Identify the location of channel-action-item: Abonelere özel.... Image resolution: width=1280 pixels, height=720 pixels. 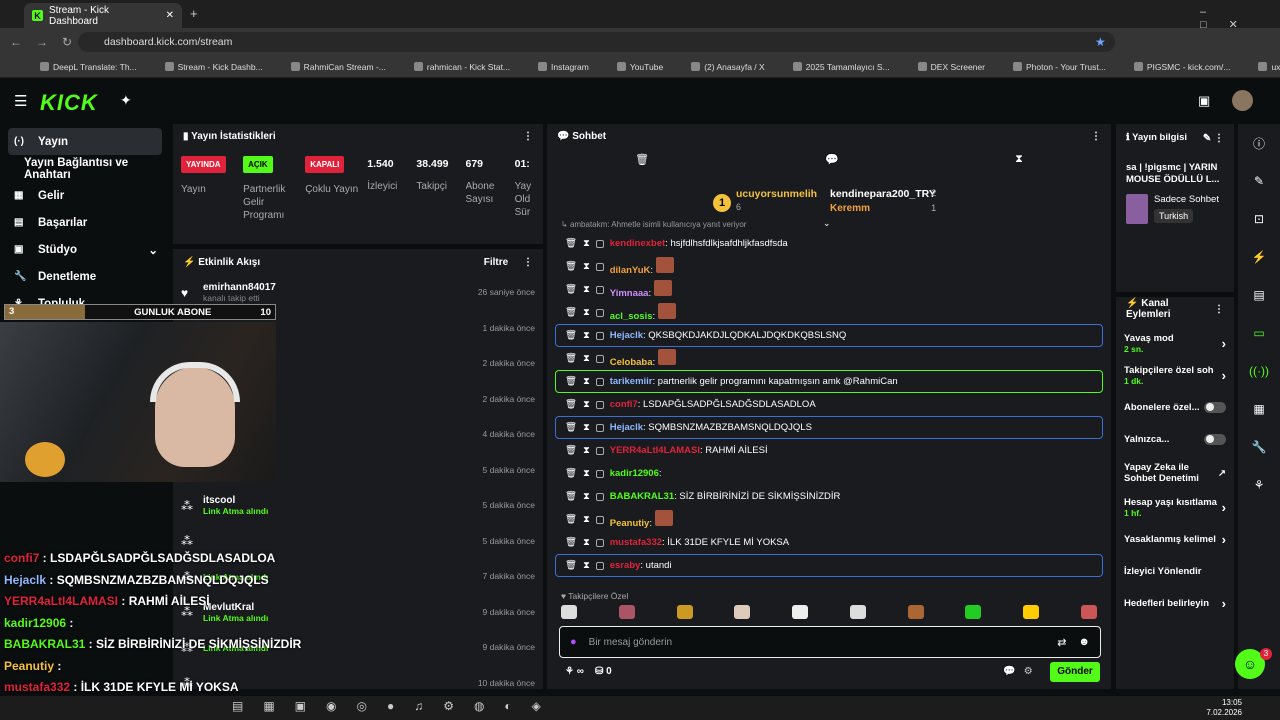
(1175, 407).